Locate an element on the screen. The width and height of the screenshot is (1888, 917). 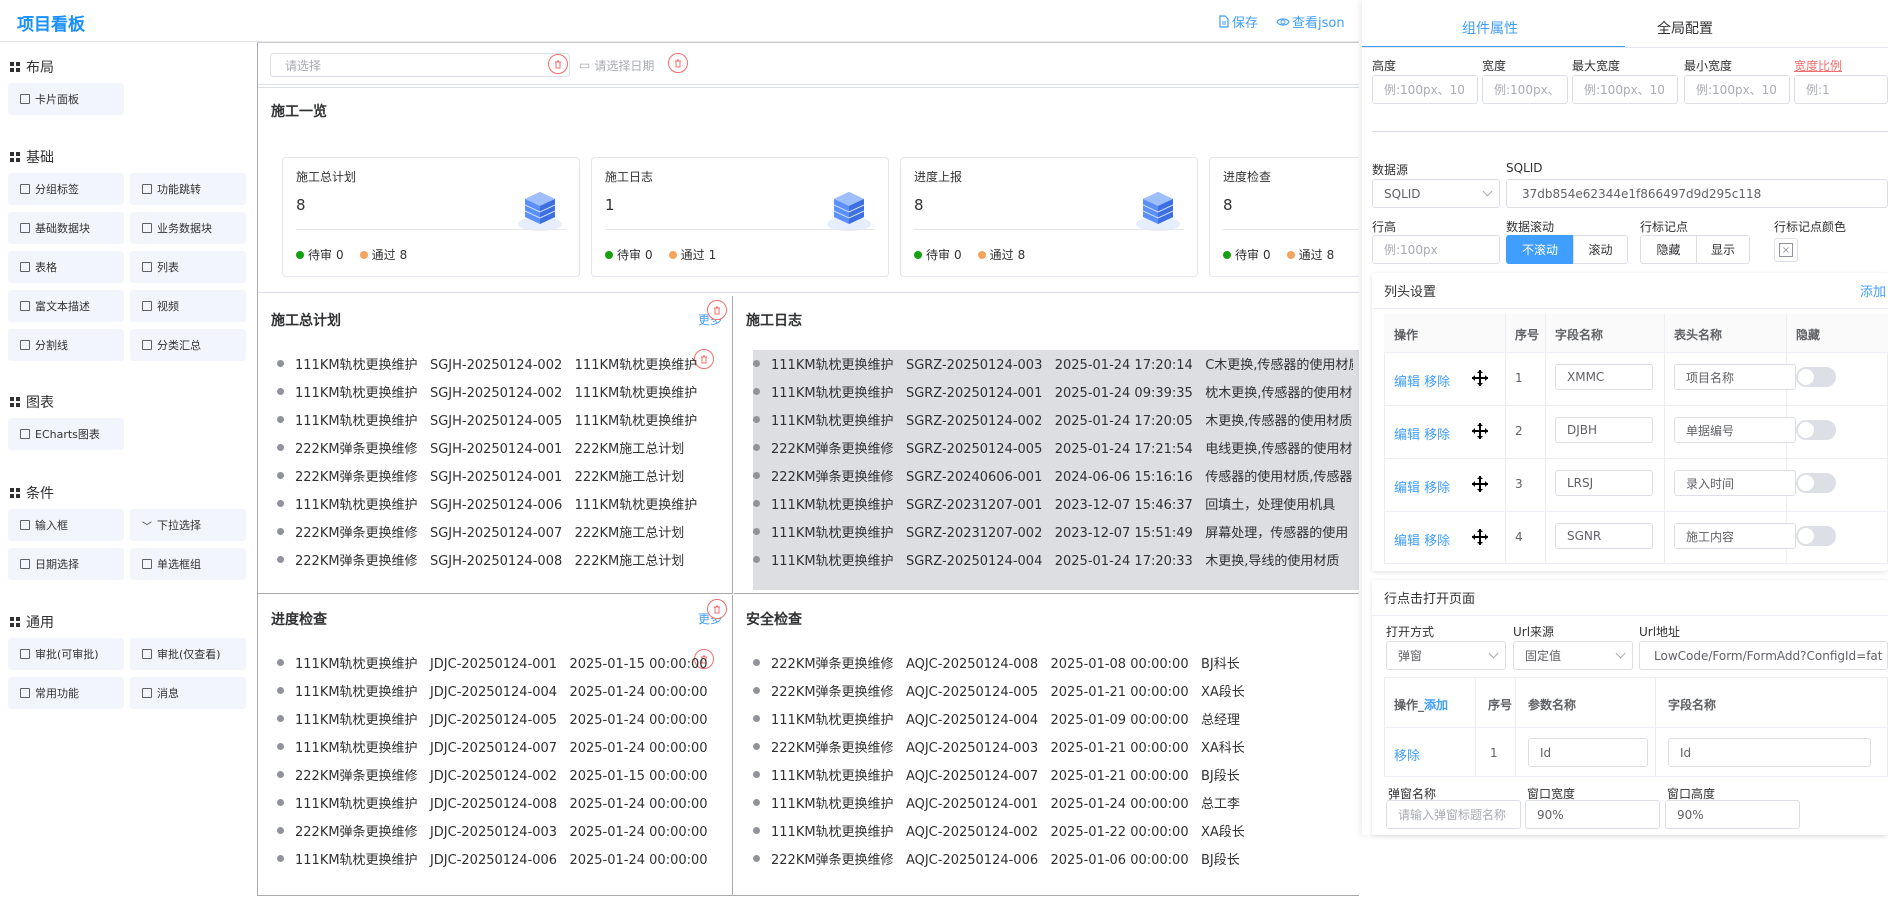
add-column-link: 添加 is located at coordinates (1873, 290).